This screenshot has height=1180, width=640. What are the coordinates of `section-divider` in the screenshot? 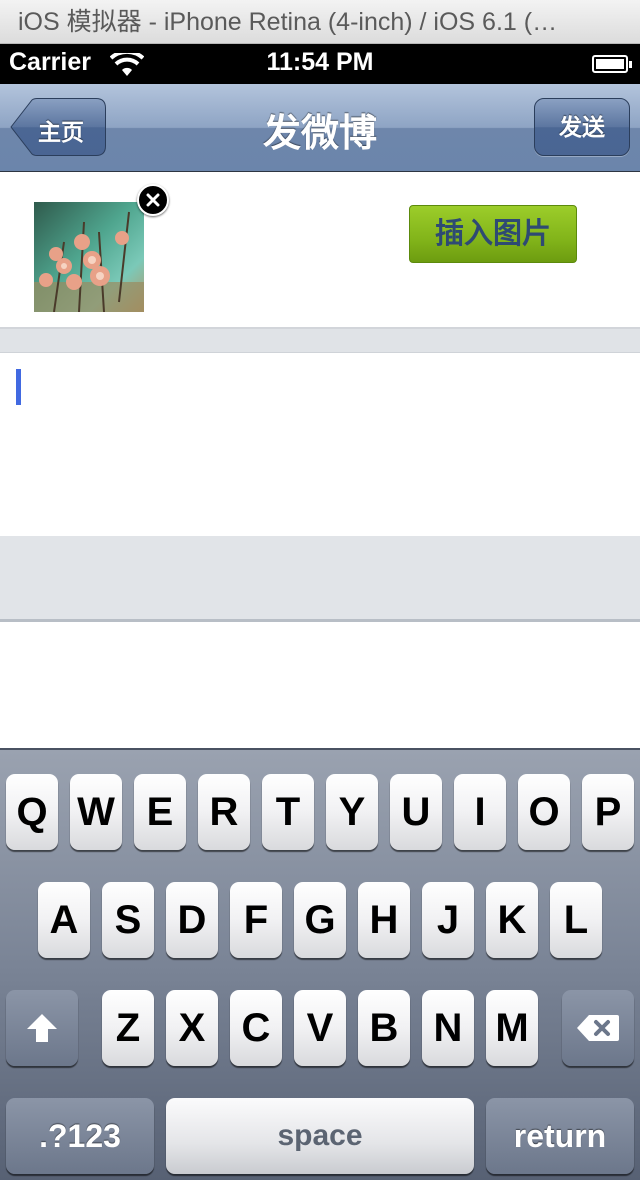 It's located at (320, 339).